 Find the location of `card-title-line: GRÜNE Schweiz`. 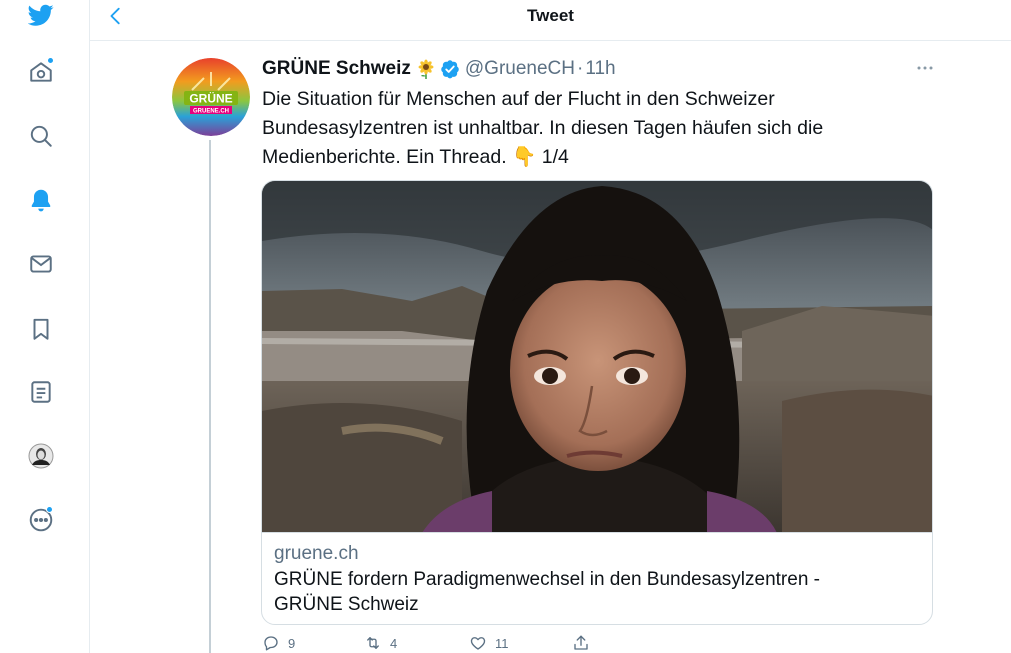

card-title-line: GRÜNE Schweiz is located at coordinates (346, 604).